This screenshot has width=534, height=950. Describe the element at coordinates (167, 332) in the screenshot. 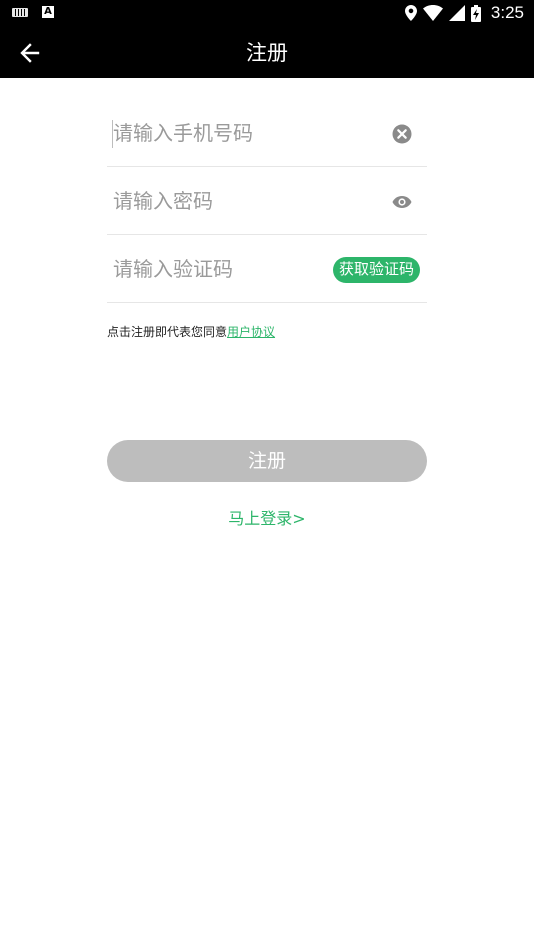

I see `agreement-prefix: 点击注册即代表您同意` at that location.